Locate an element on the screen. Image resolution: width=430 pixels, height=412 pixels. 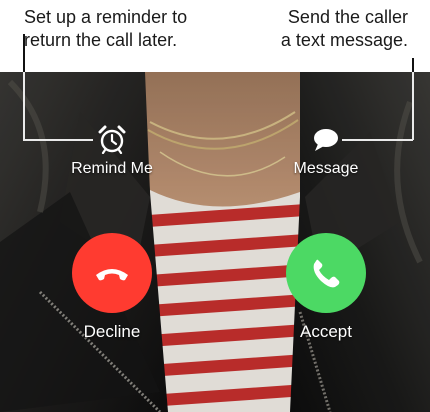
decline-button is located at coordinates (112, 273).